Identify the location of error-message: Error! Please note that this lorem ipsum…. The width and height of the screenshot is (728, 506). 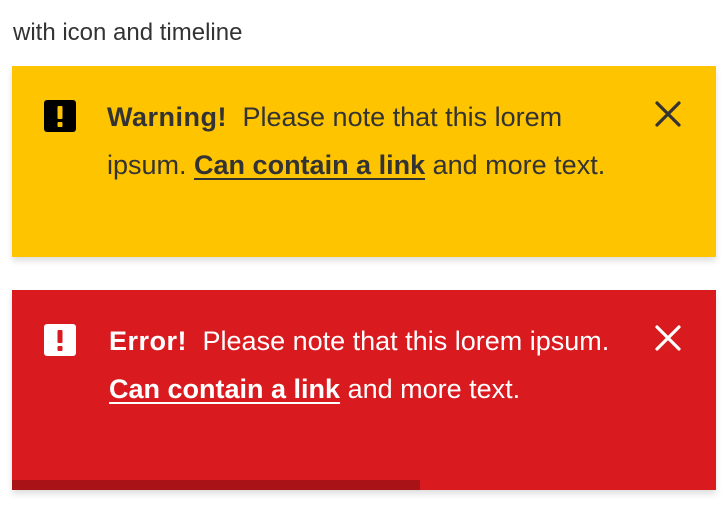
(369, 365).